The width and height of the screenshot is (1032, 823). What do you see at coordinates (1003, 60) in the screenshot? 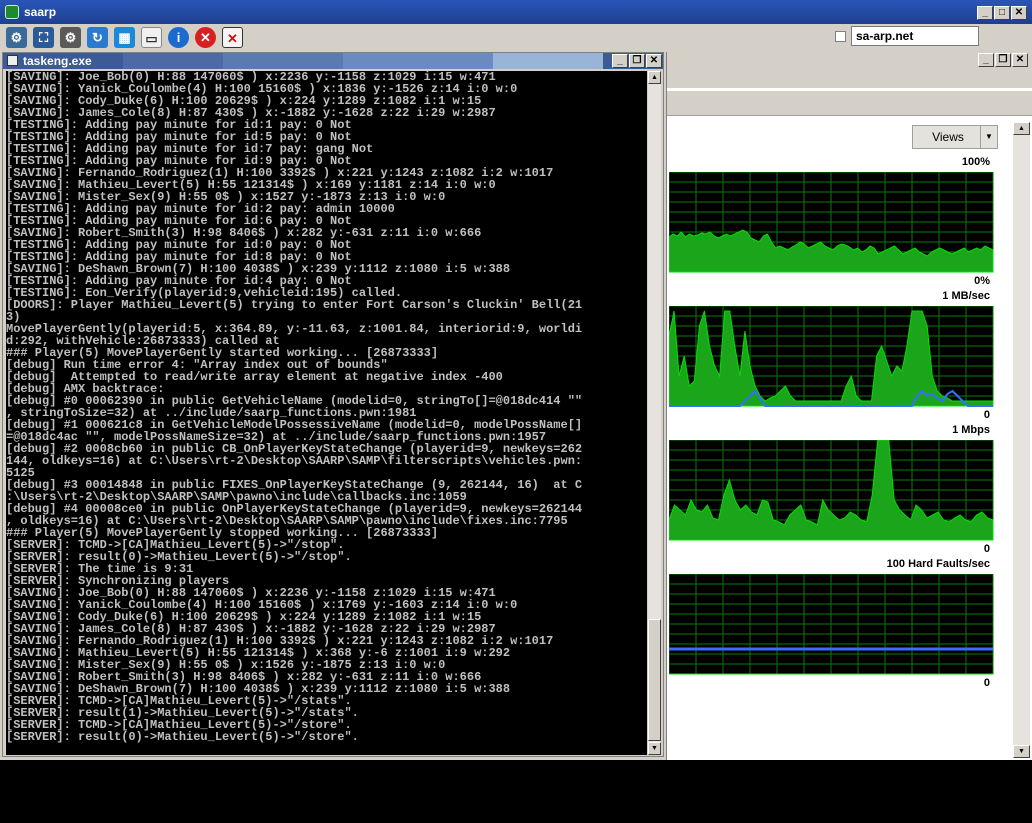
I see `monitor-maximize-button: ❐` at bounding box center [1003, 60].